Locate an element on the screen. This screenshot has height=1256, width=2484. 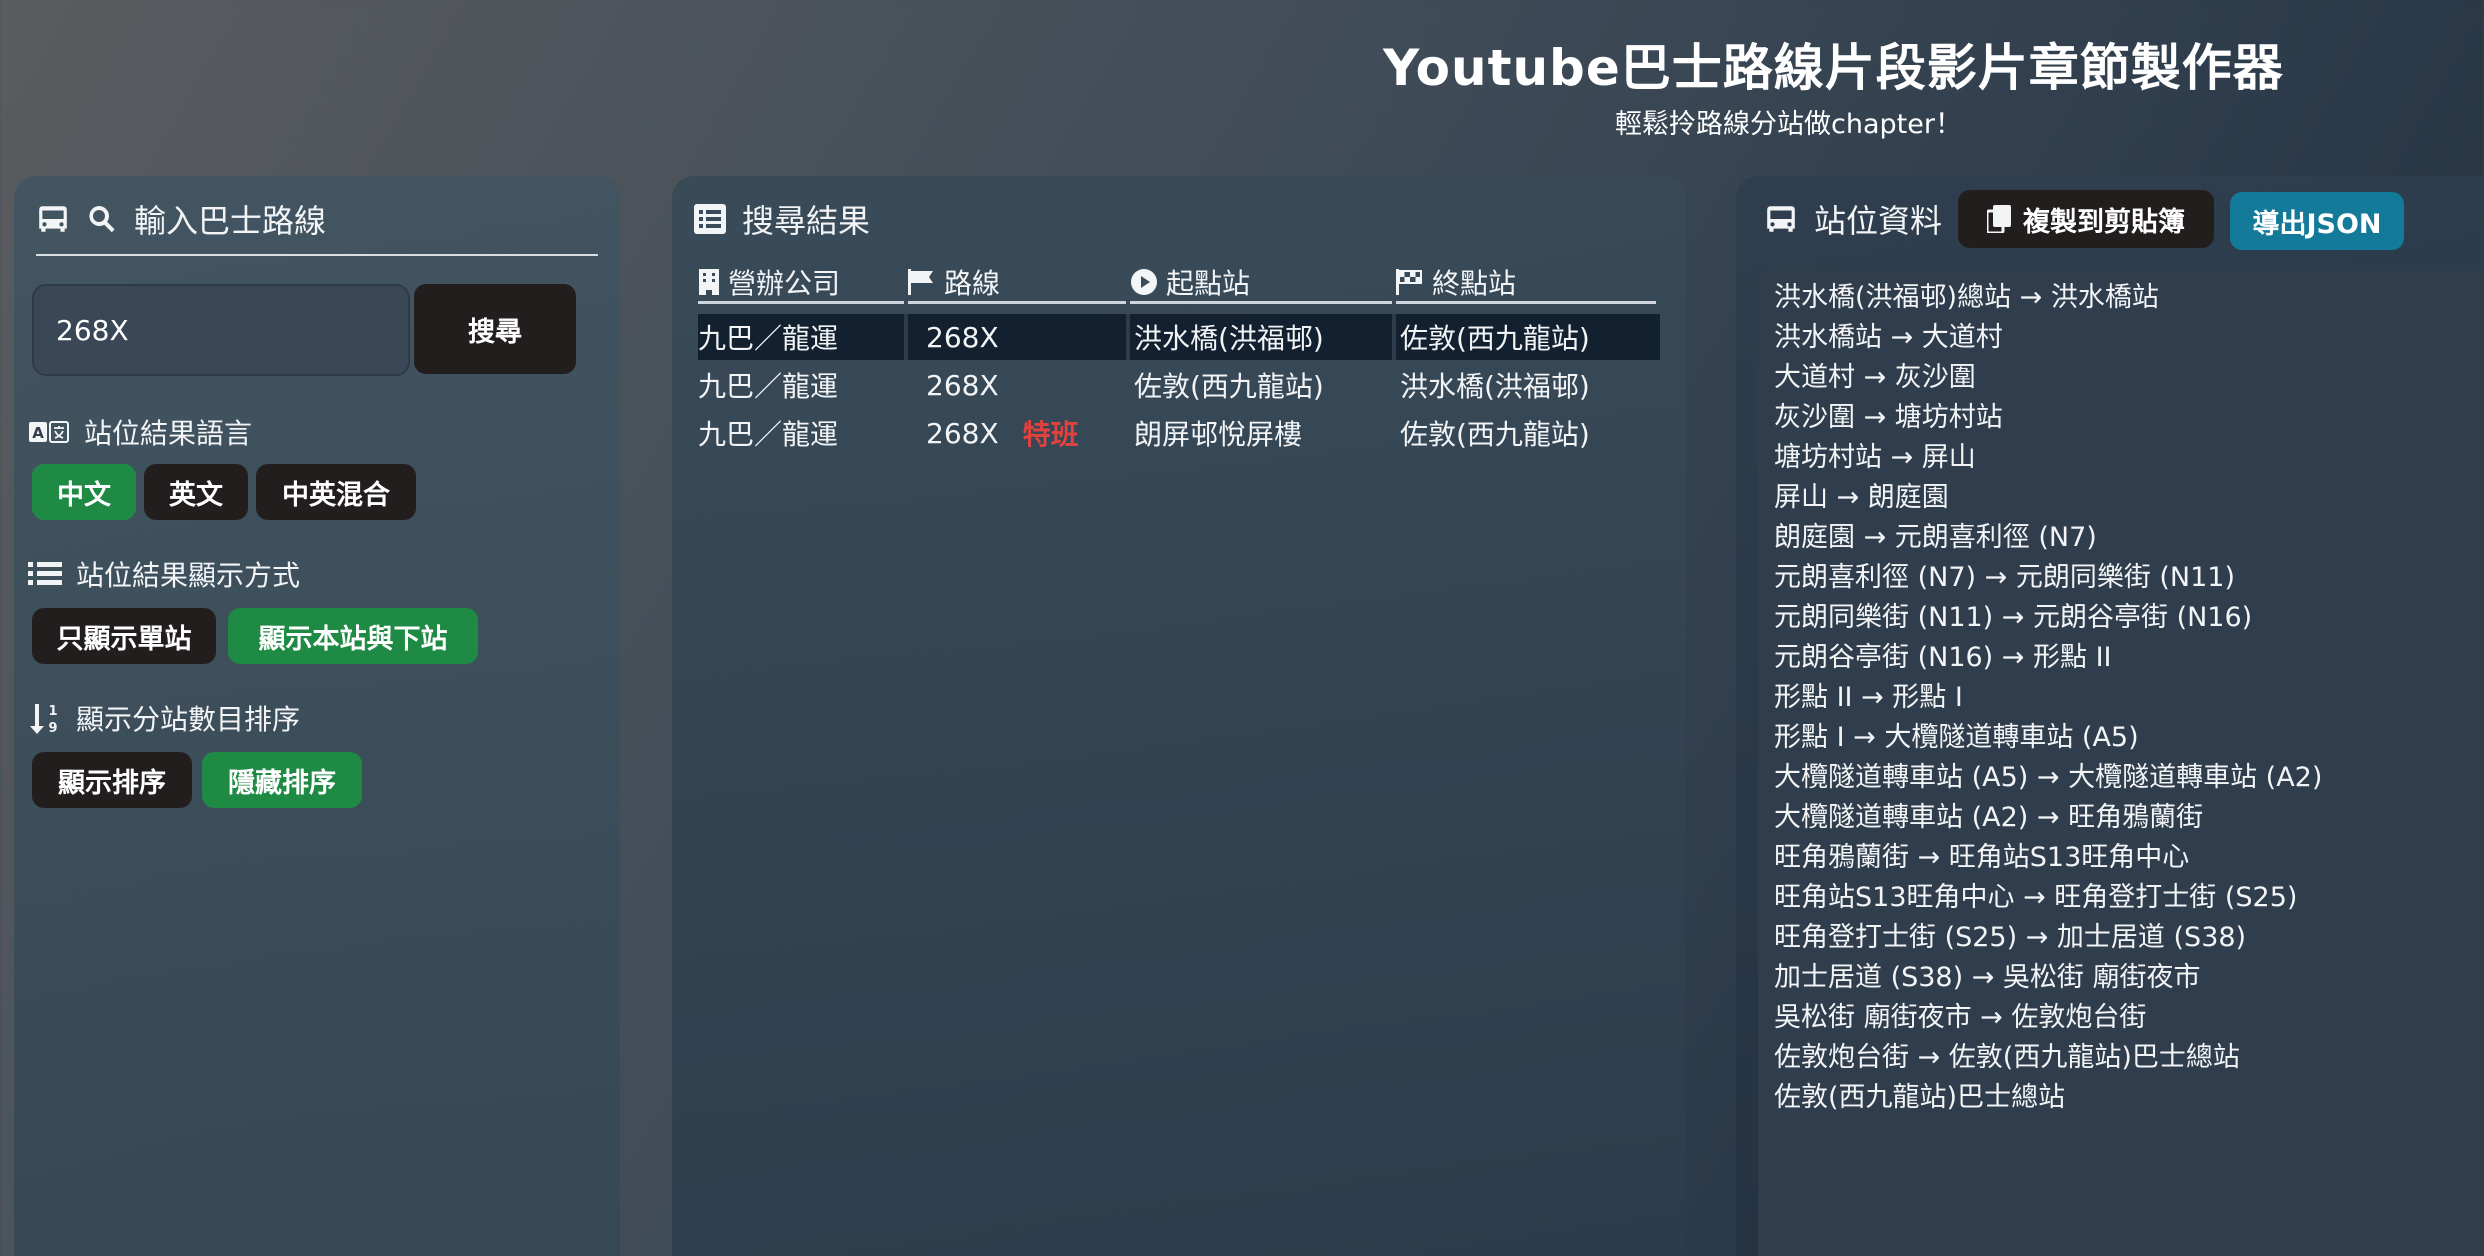
display-label: 站位結果顯示方式 is located at coordinates (188, 575).